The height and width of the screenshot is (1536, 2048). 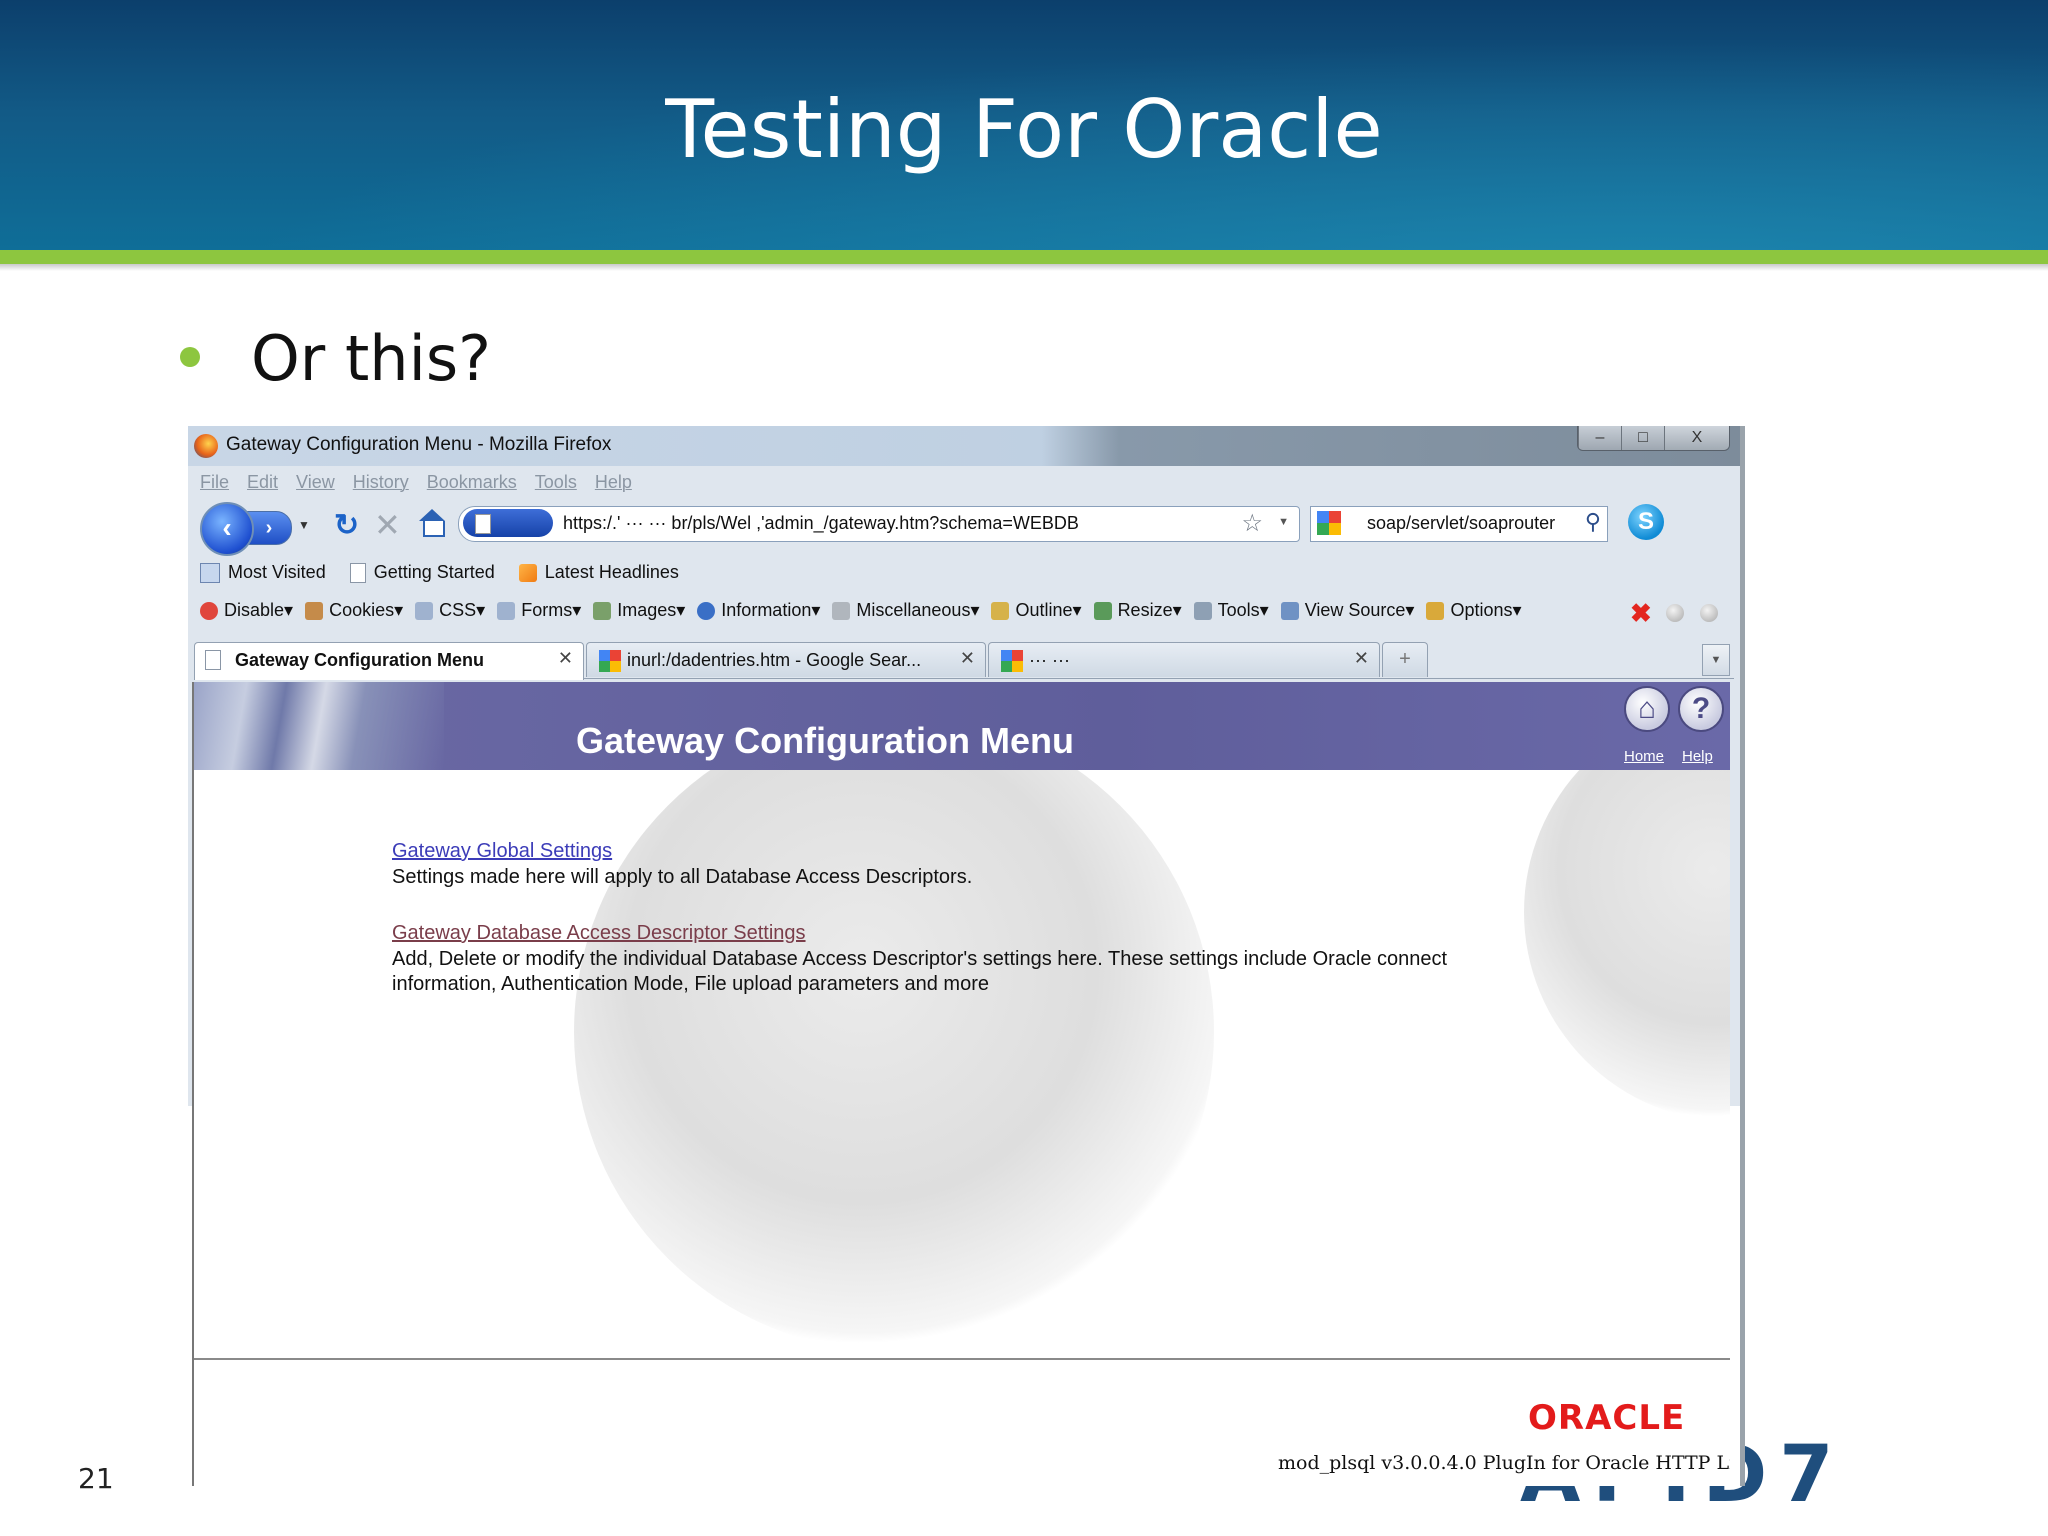 I want to click on reload-icon: ↻, so click(x=346, y=525).